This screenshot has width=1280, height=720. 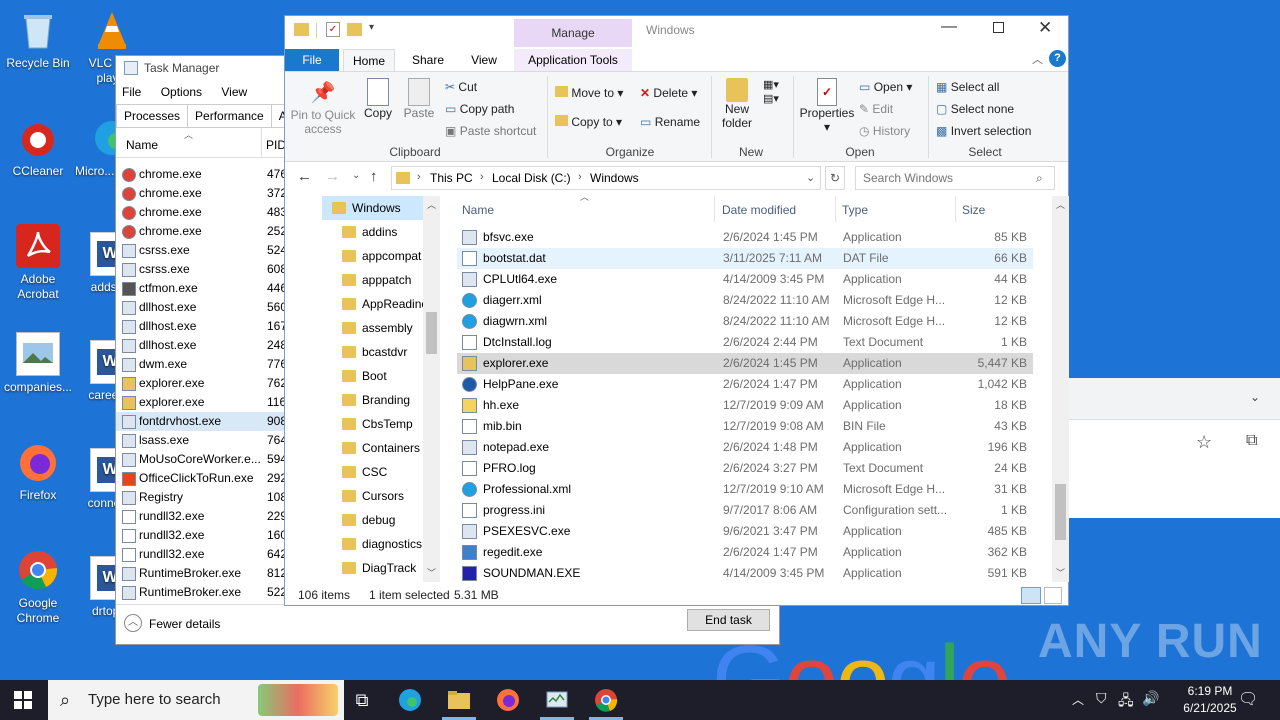 I want to click on tab-performance: Performance, so click(x=229, y=115).